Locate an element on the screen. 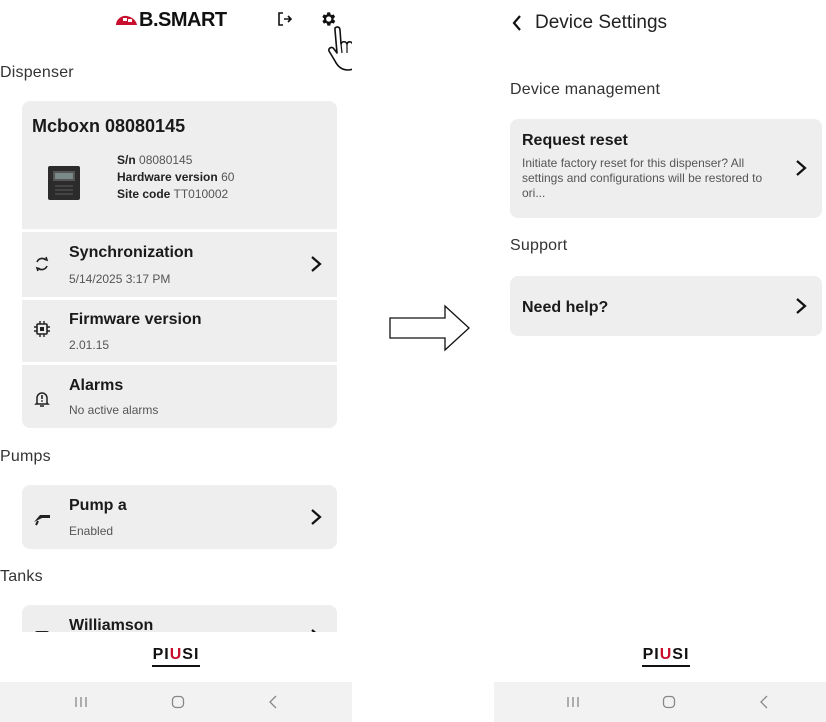 Image resolution: width=826 pixels, height=722 pixels. sync-icon is located at coordinates (42, 264).